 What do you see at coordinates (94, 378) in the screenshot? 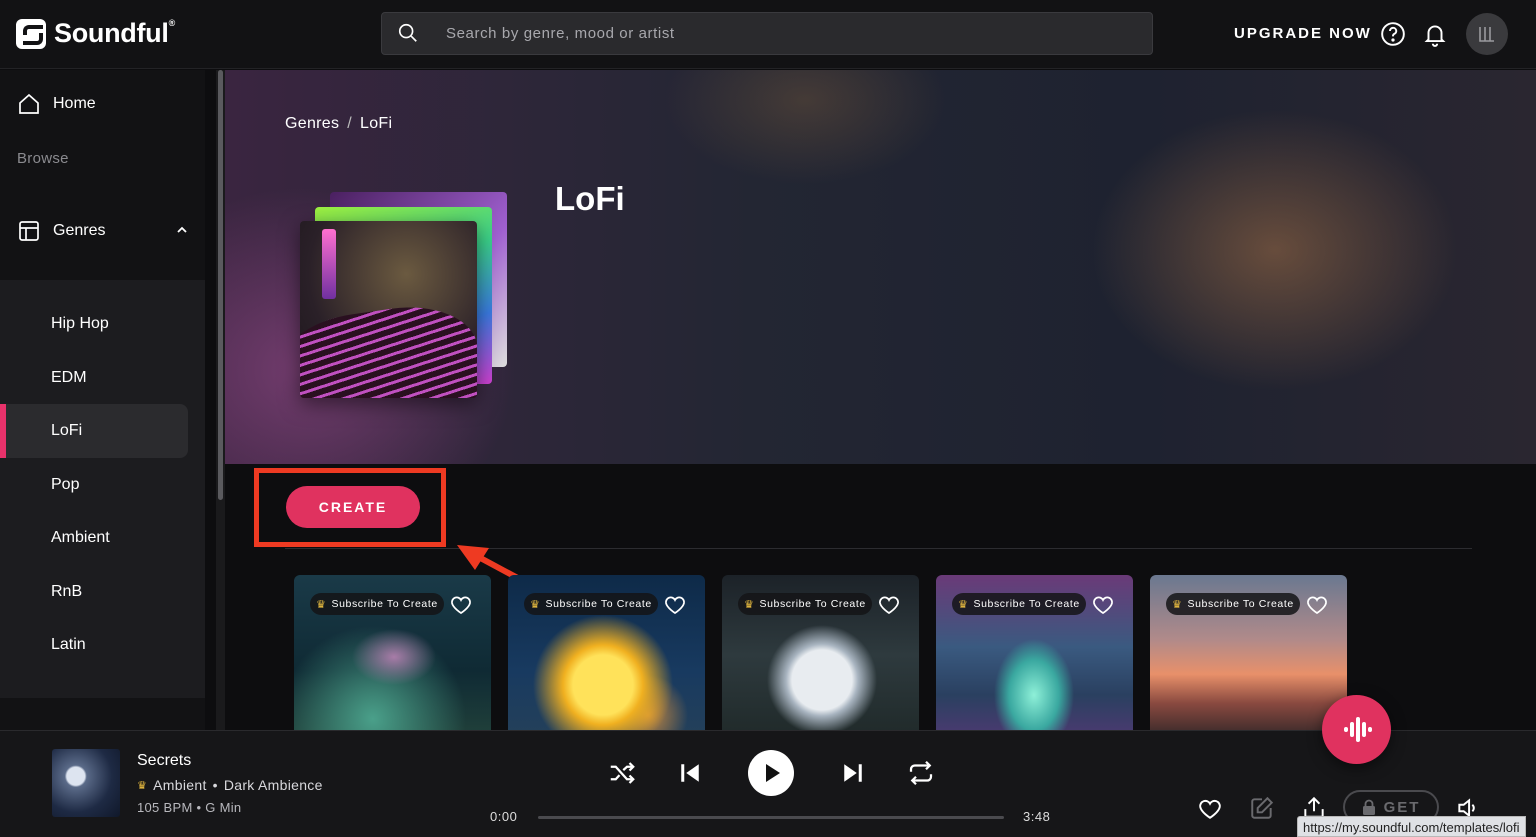
I see `sidebar-item-edm: EDM` at bounding box center [94, 378].